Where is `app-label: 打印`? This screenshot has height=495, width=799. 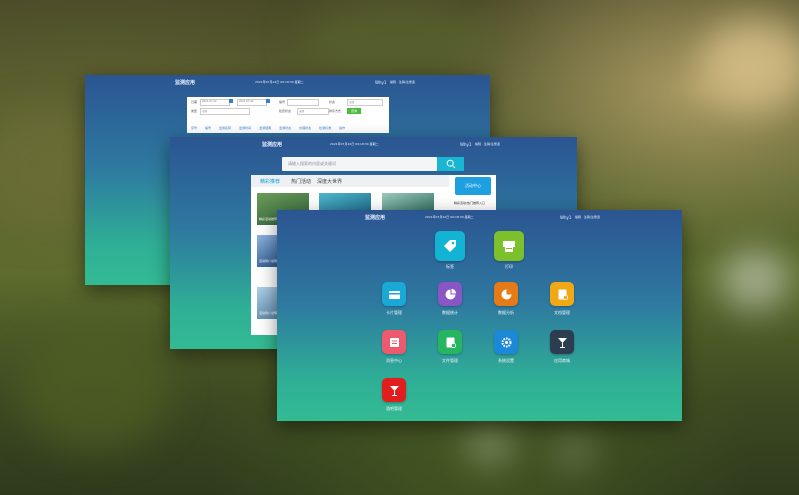
app-label: 打印 is located at coordinates (509, 266).